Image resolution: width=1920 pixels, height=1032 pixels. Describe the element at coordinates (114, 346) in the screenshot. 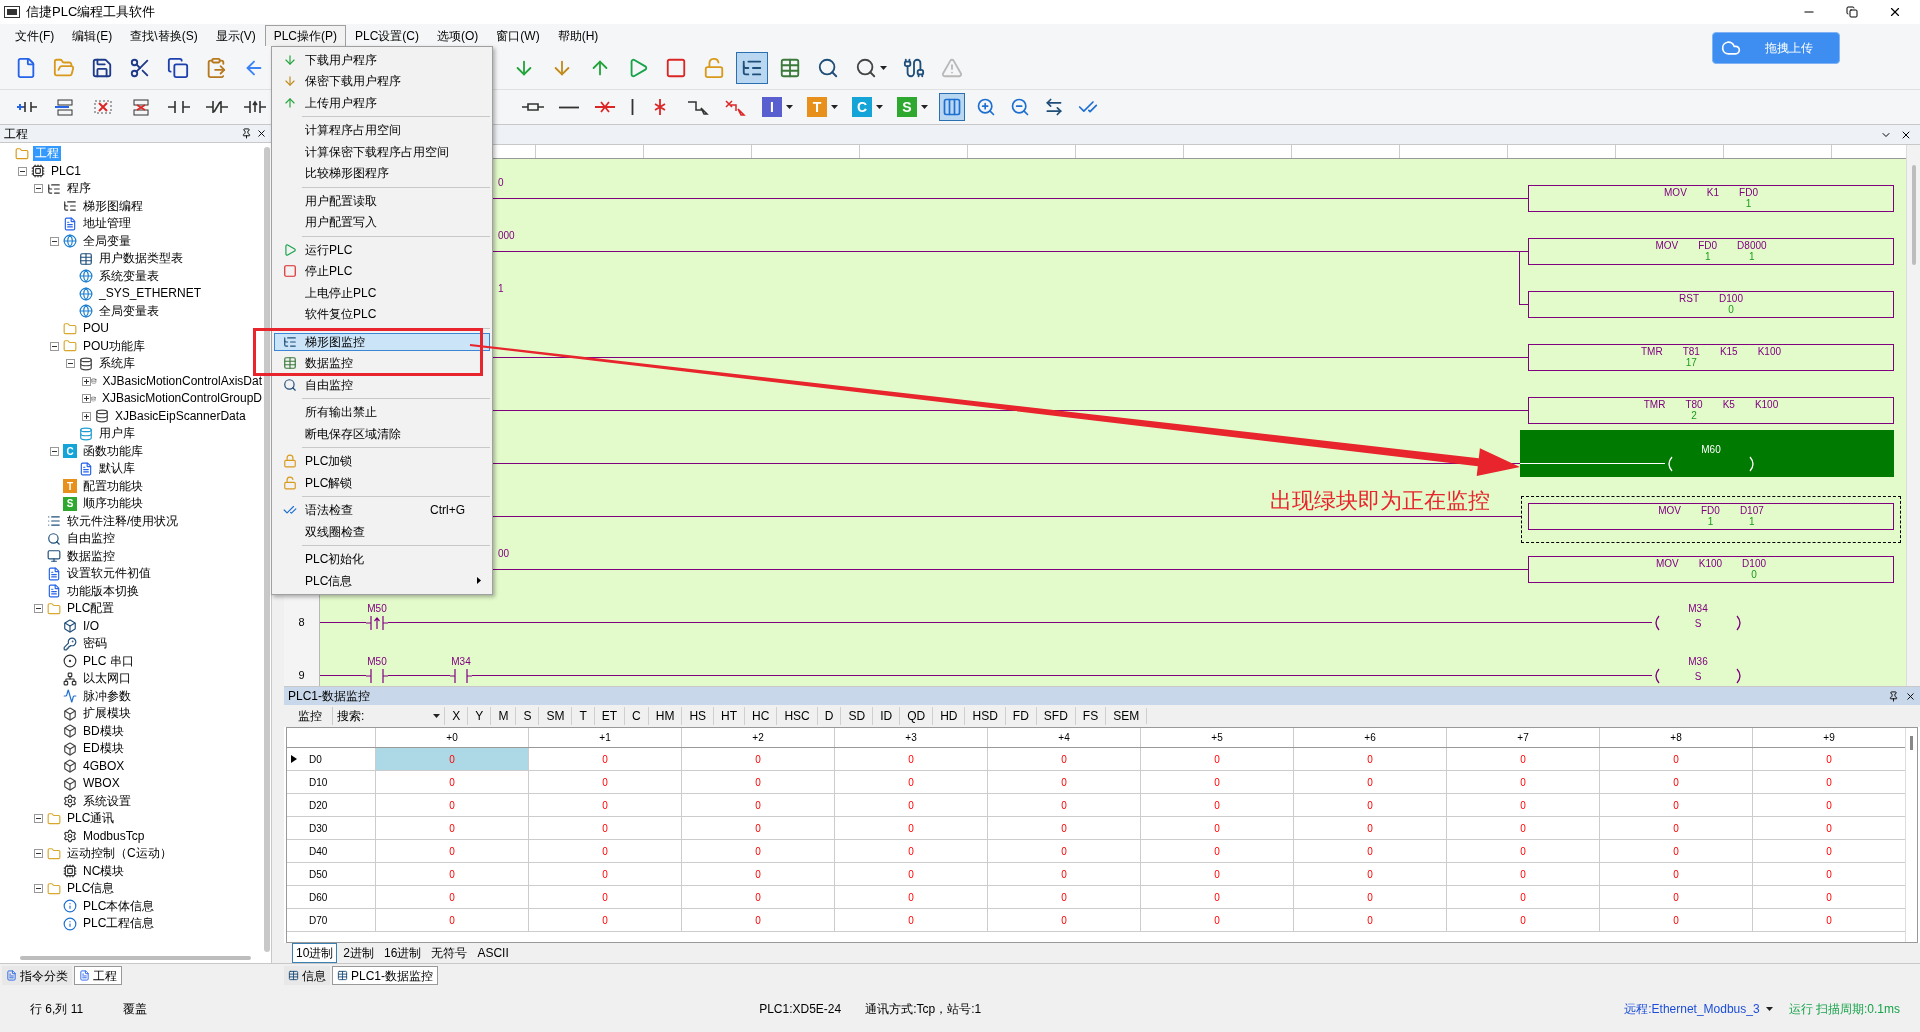

I see `tree-item: POU功能库` at that location.